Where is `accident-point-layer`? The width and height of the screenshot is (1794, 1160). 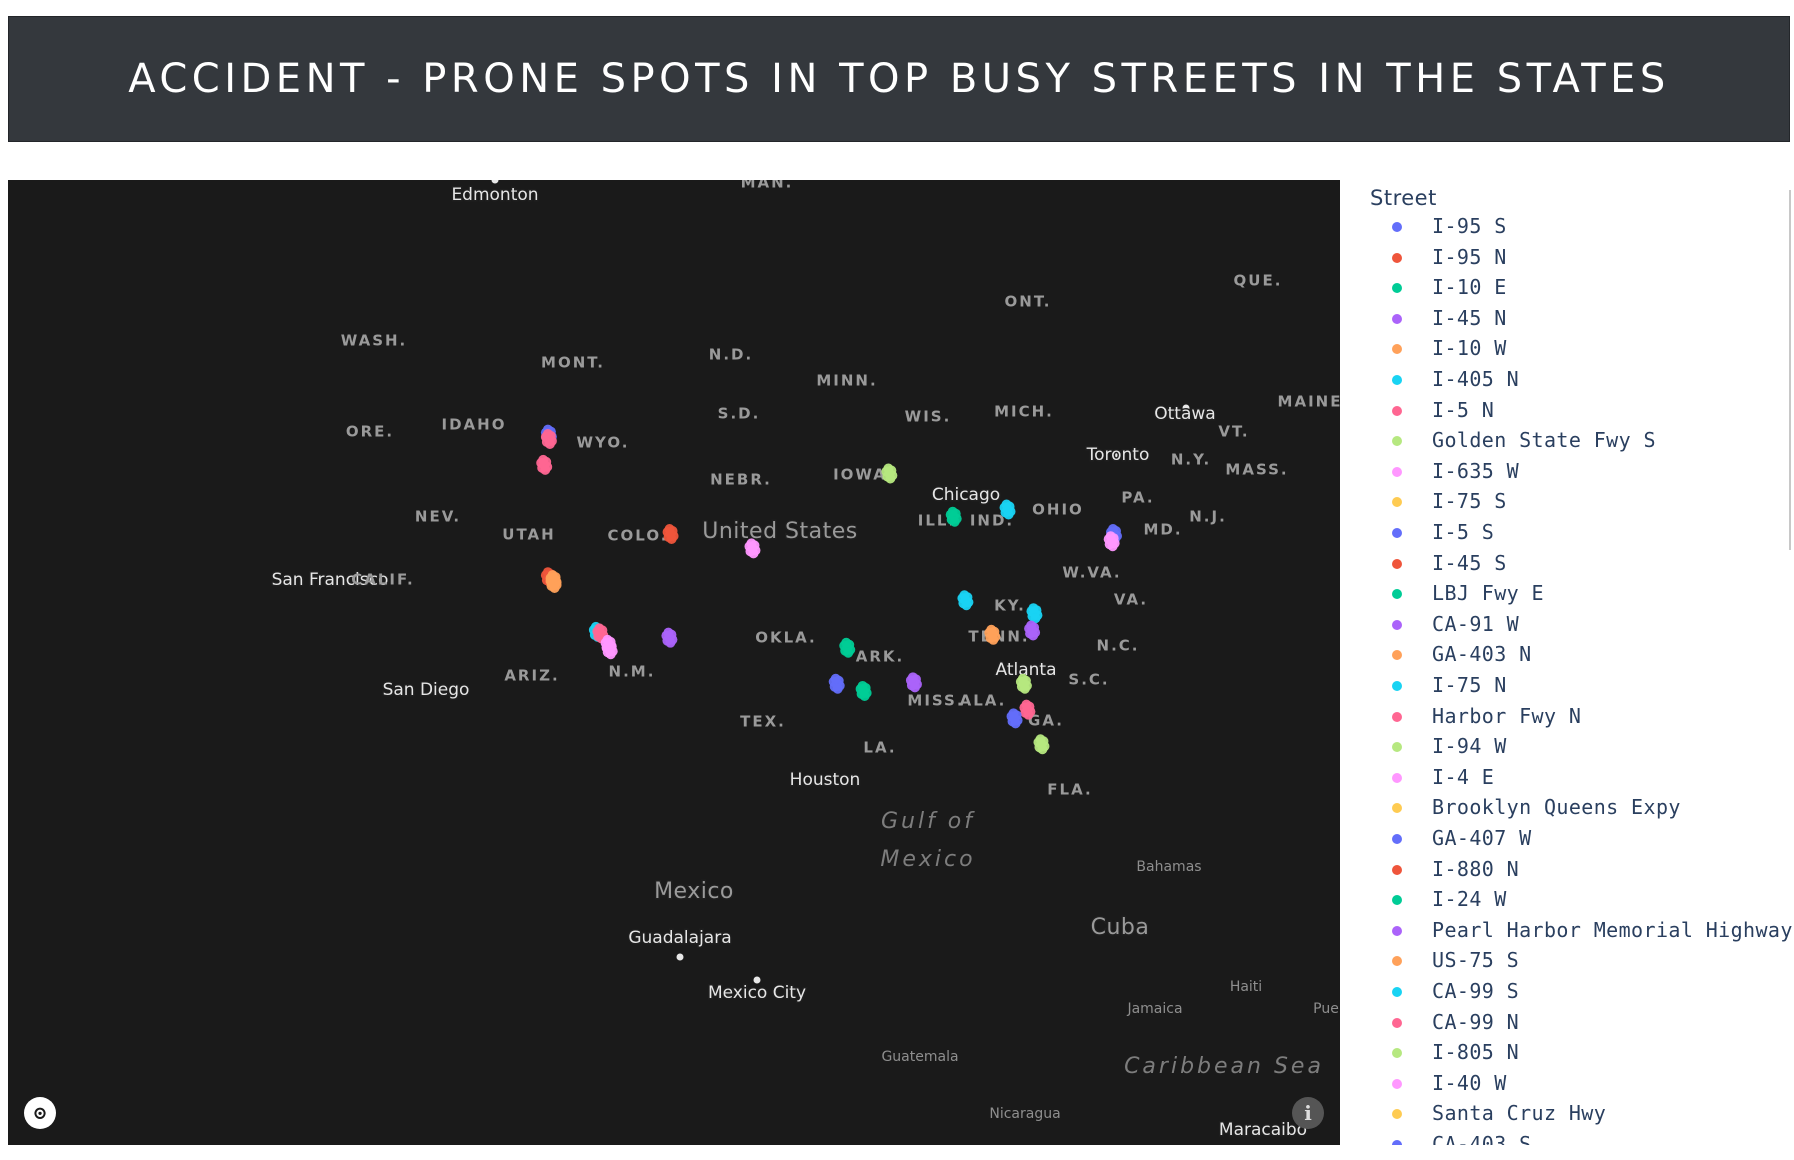 accident-point-layer is located at coordinates (829, 589).